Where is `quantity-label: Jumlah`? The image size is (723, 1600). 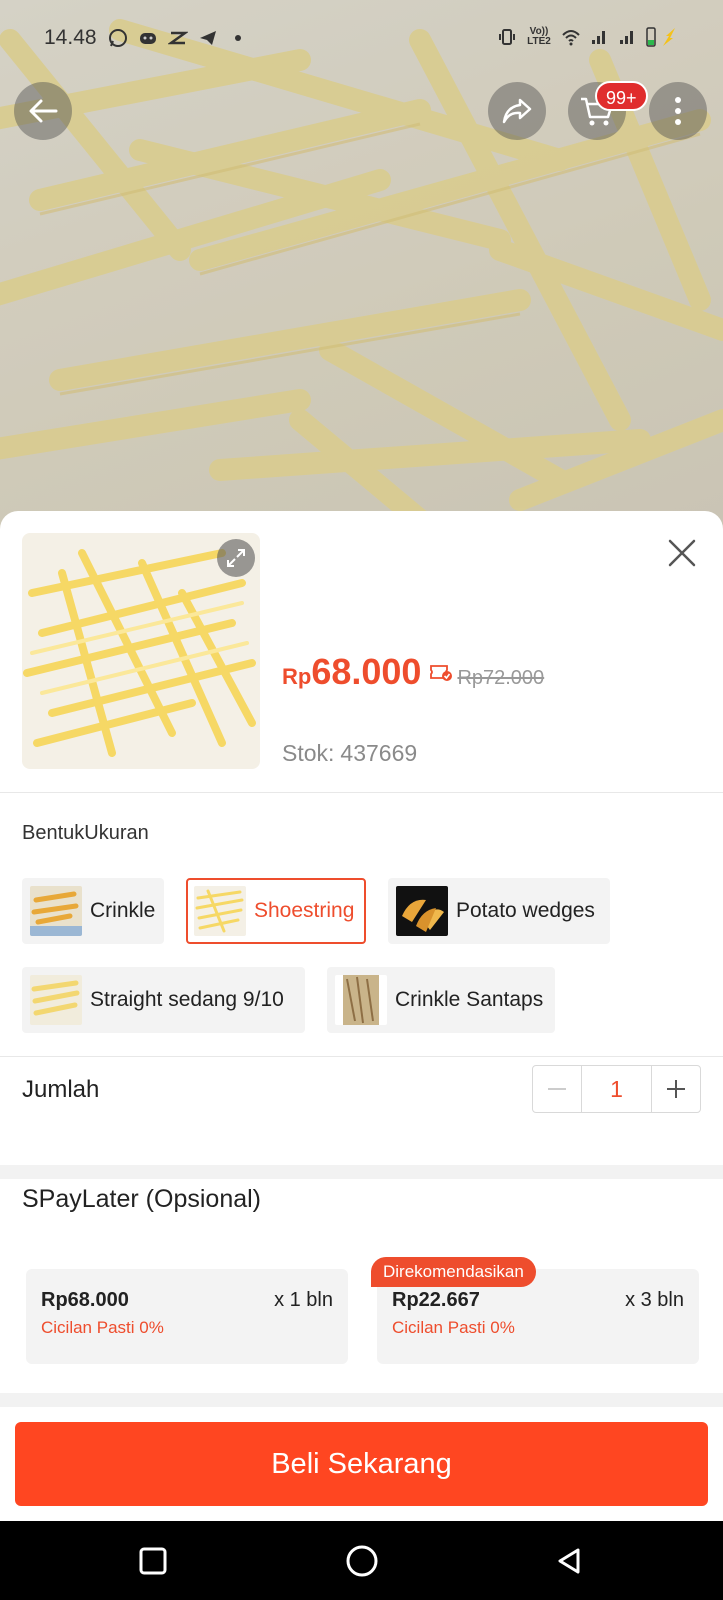 quantity-label: Jumlah is located at coordinates (61, 1089).